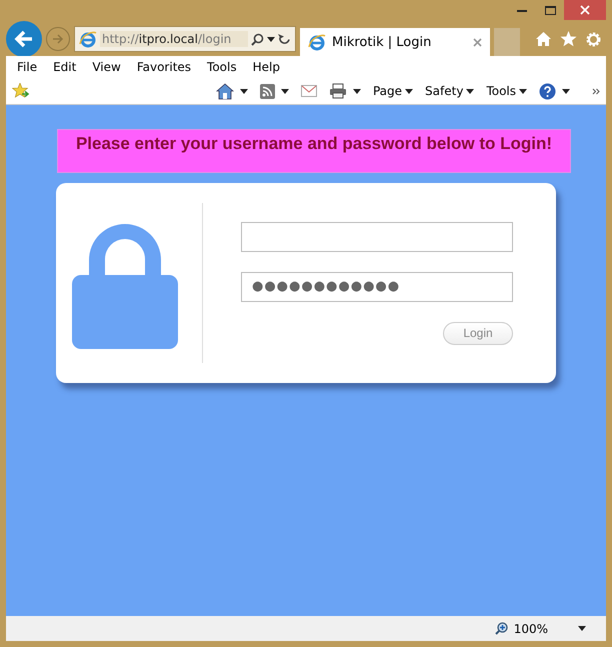  I want to click on close-icon, so click(585, 10).